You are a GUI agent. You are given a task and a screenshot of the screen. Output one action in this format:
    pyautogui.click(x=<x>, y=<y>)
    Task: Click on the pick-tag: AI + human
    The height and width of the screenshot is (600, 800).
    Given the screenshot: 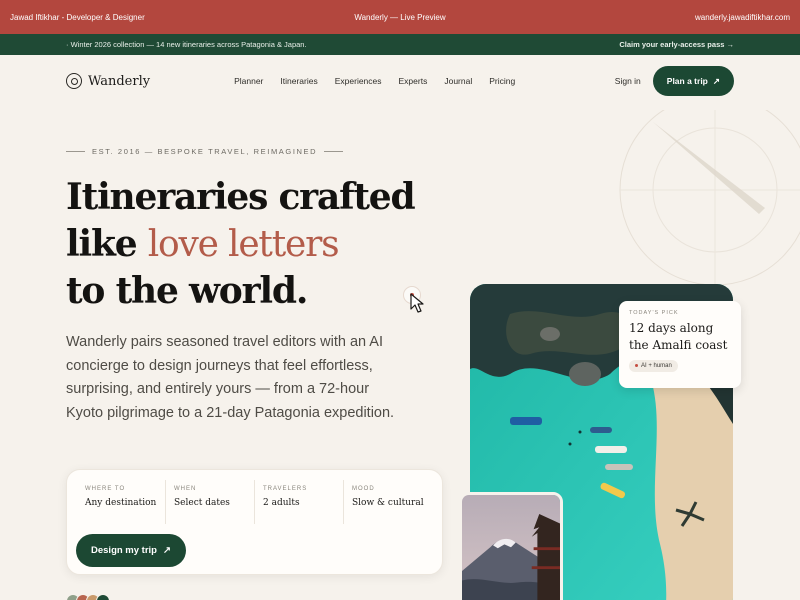 What is the action you would take?
    pyautogui.click(x=653, y=365)
    